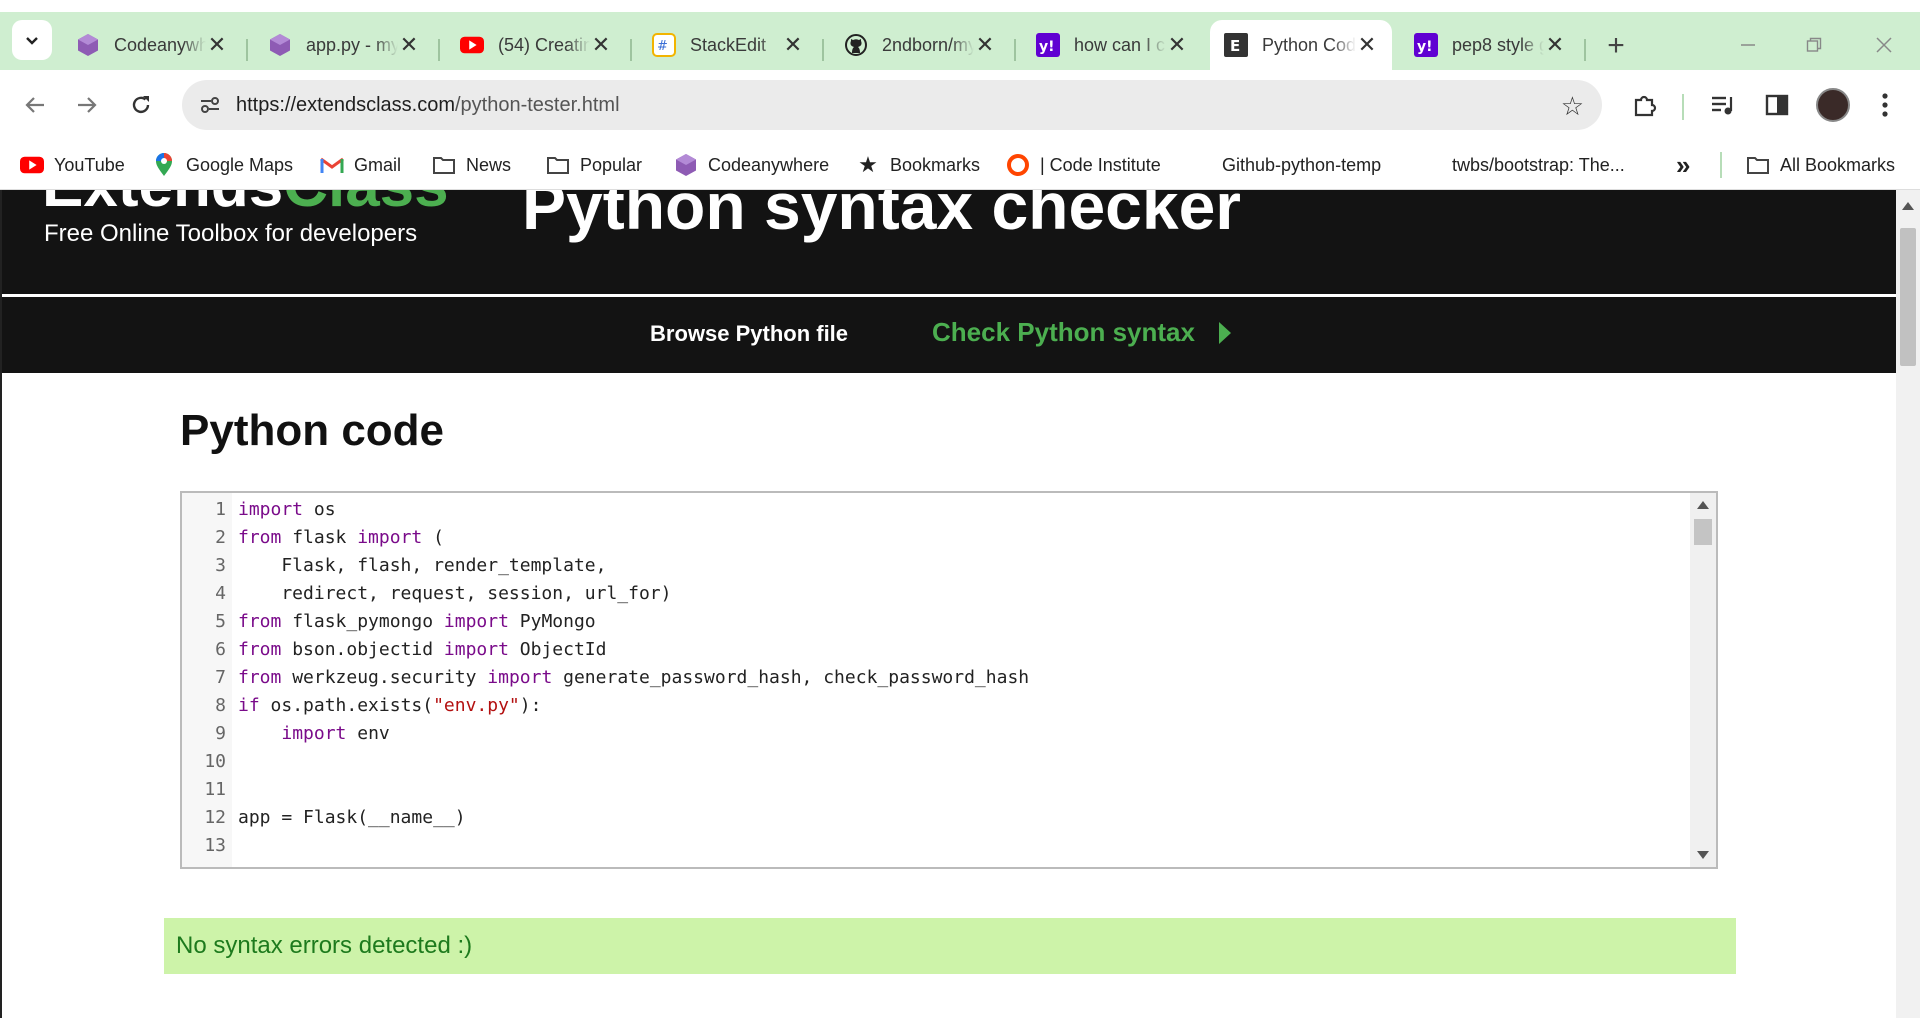 This screenshot has width=1920, height=1018. What do you see at coordinates (87, 105) in the screenshot?
I see `forward-button` at bounding box center [87, 105].